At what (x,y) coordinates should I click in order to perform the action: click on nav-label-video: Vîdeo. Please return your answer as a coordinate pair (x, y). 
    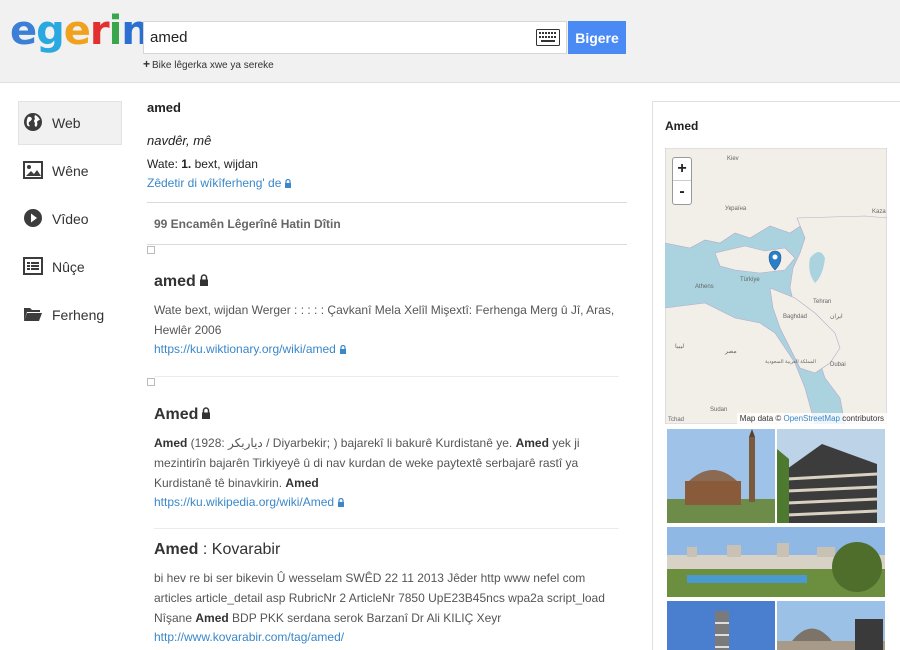
    Looking at the image, I should click on (70, 219).